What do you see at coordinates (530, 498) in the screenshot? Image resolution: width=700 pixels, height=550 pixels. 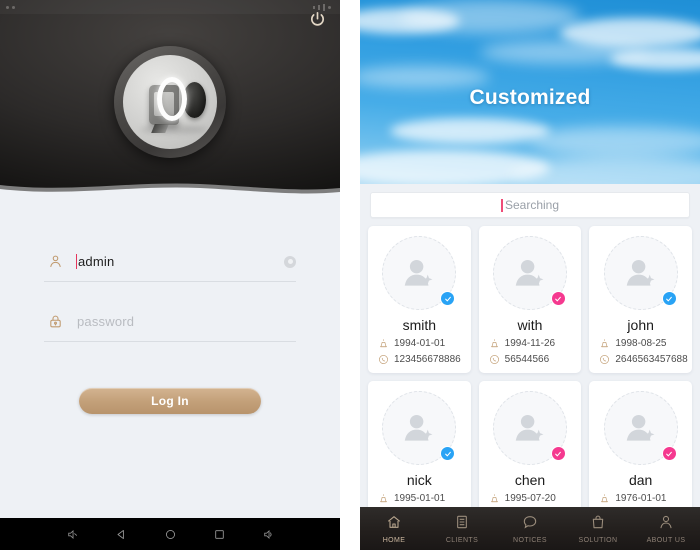 I see `contact-birthday: 1995-07-20` at bounding box center [530, 498].